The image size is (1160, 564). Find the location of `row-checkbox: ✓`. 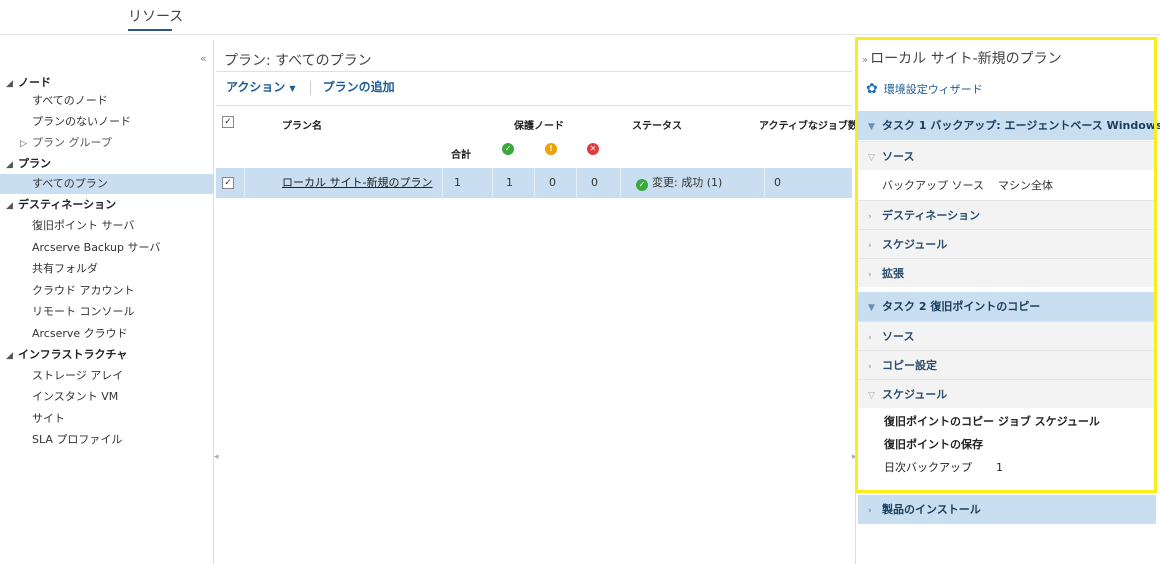

row-checkbox: ✓ is located at coordinates (228, 183).